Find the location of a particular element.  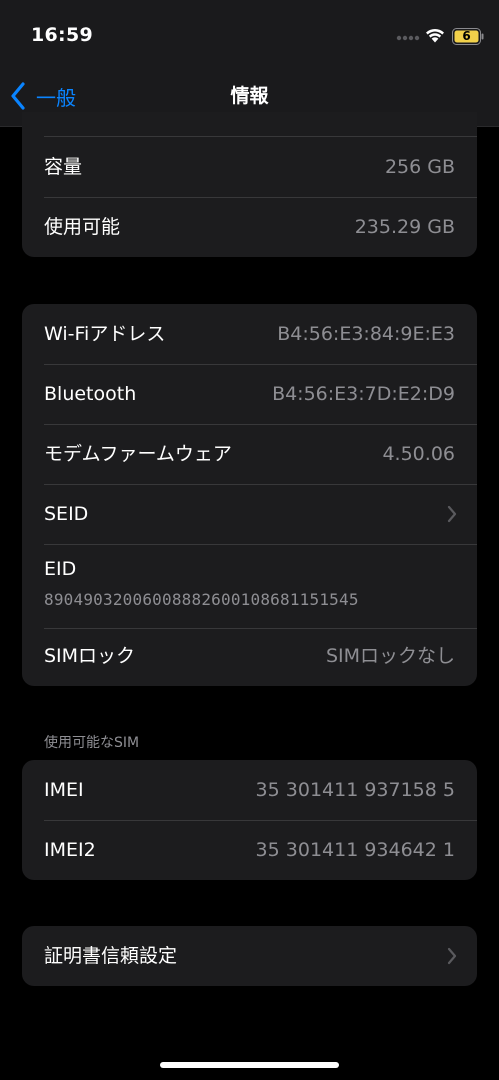

imei2-label: IMEI2 is located at coordinates (70, 850).